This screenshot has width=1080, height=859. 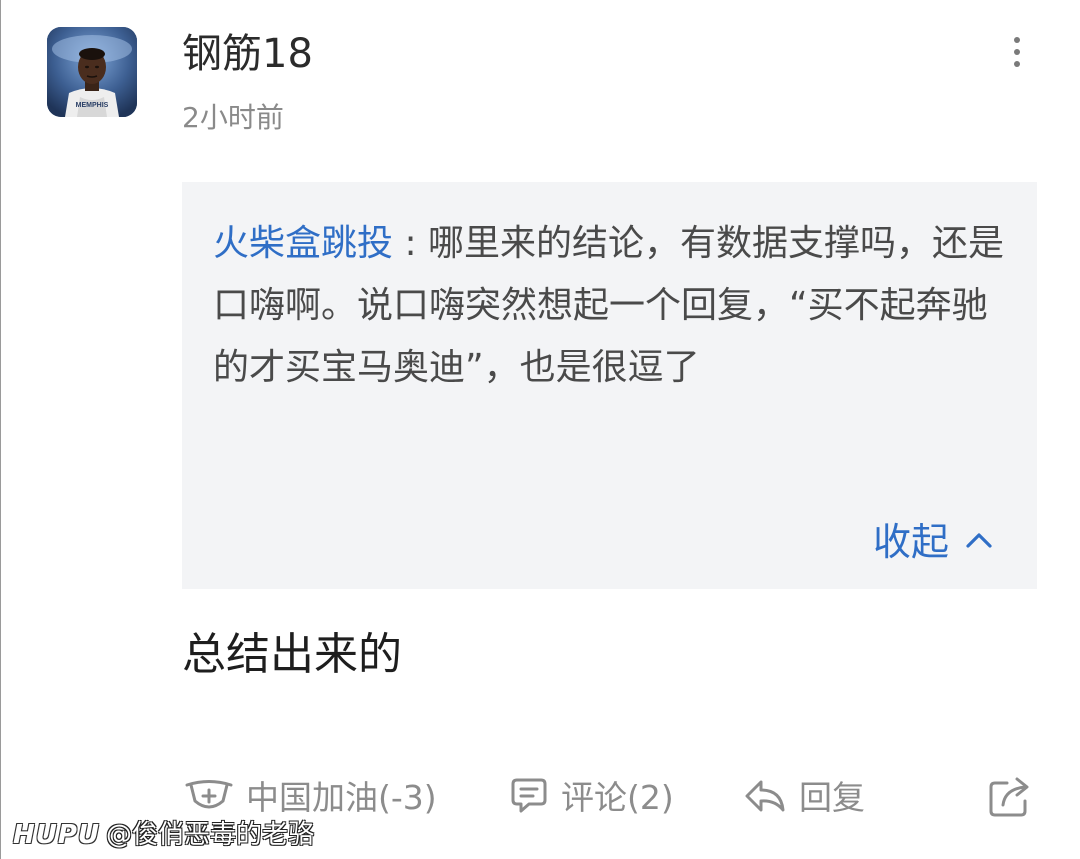 I want to click on svg-text: MEMPHIS, so click(x=92, y=105).